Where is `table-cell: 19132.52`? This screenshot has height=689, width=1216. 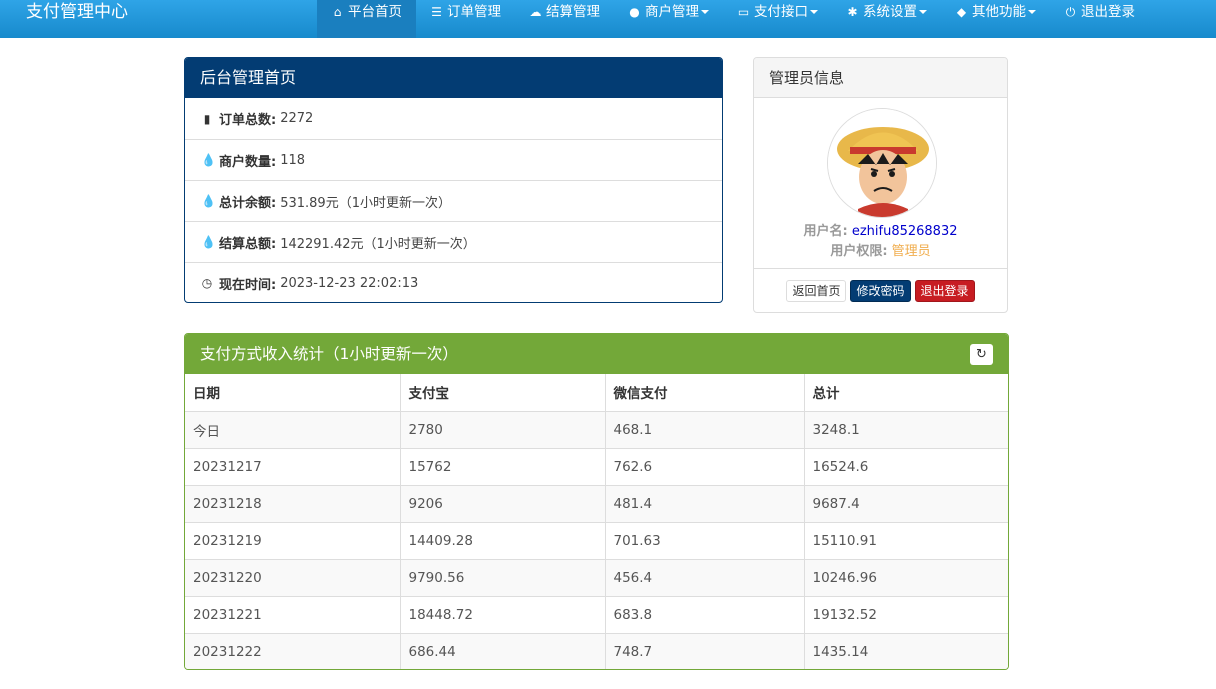 table-cell: 19132.52 is located at coordinates (905, 614).